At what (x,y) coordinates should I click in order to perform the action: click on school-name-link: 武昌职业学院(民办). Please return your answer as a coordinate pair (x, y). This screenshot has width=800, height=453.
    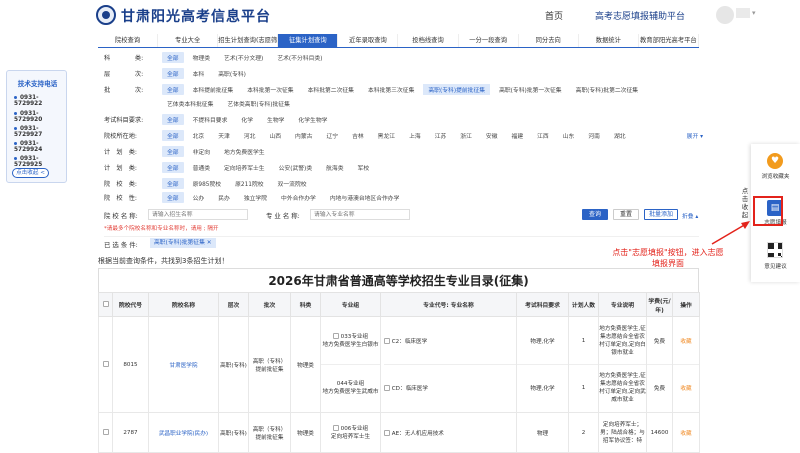
    Looking at the image, I should click on (183, 432).